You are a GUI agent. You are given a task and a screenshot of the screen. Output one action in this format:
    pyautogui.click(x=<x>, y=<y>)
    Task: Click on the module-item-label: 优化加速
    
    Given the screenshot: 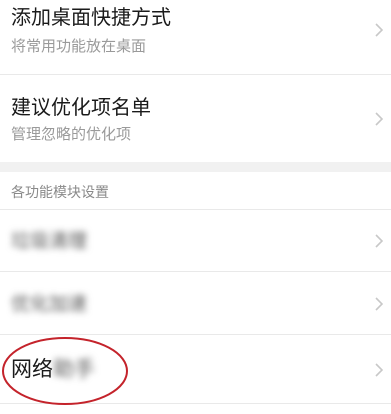 What is the action you would take?
    pyautogui.click(x=49, y=304)
    